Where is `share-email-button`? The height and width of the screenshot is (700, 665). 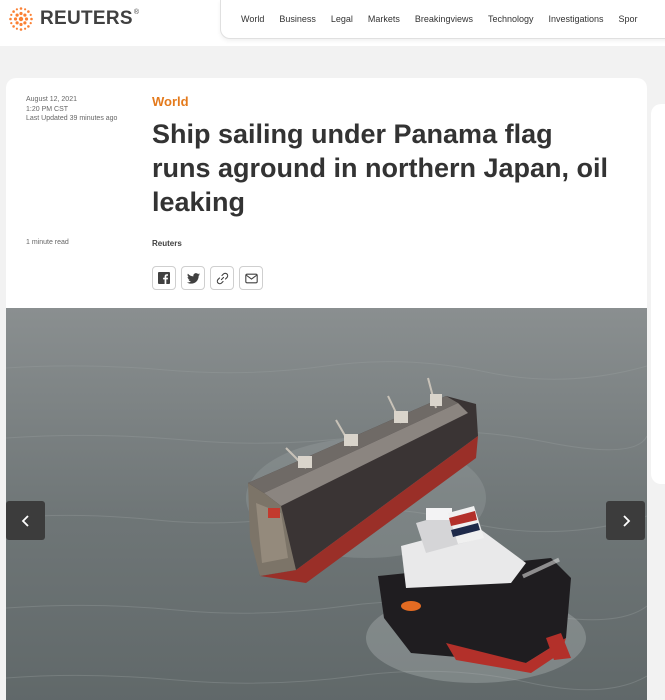 share-email-button is located at coordinates (251, 278).